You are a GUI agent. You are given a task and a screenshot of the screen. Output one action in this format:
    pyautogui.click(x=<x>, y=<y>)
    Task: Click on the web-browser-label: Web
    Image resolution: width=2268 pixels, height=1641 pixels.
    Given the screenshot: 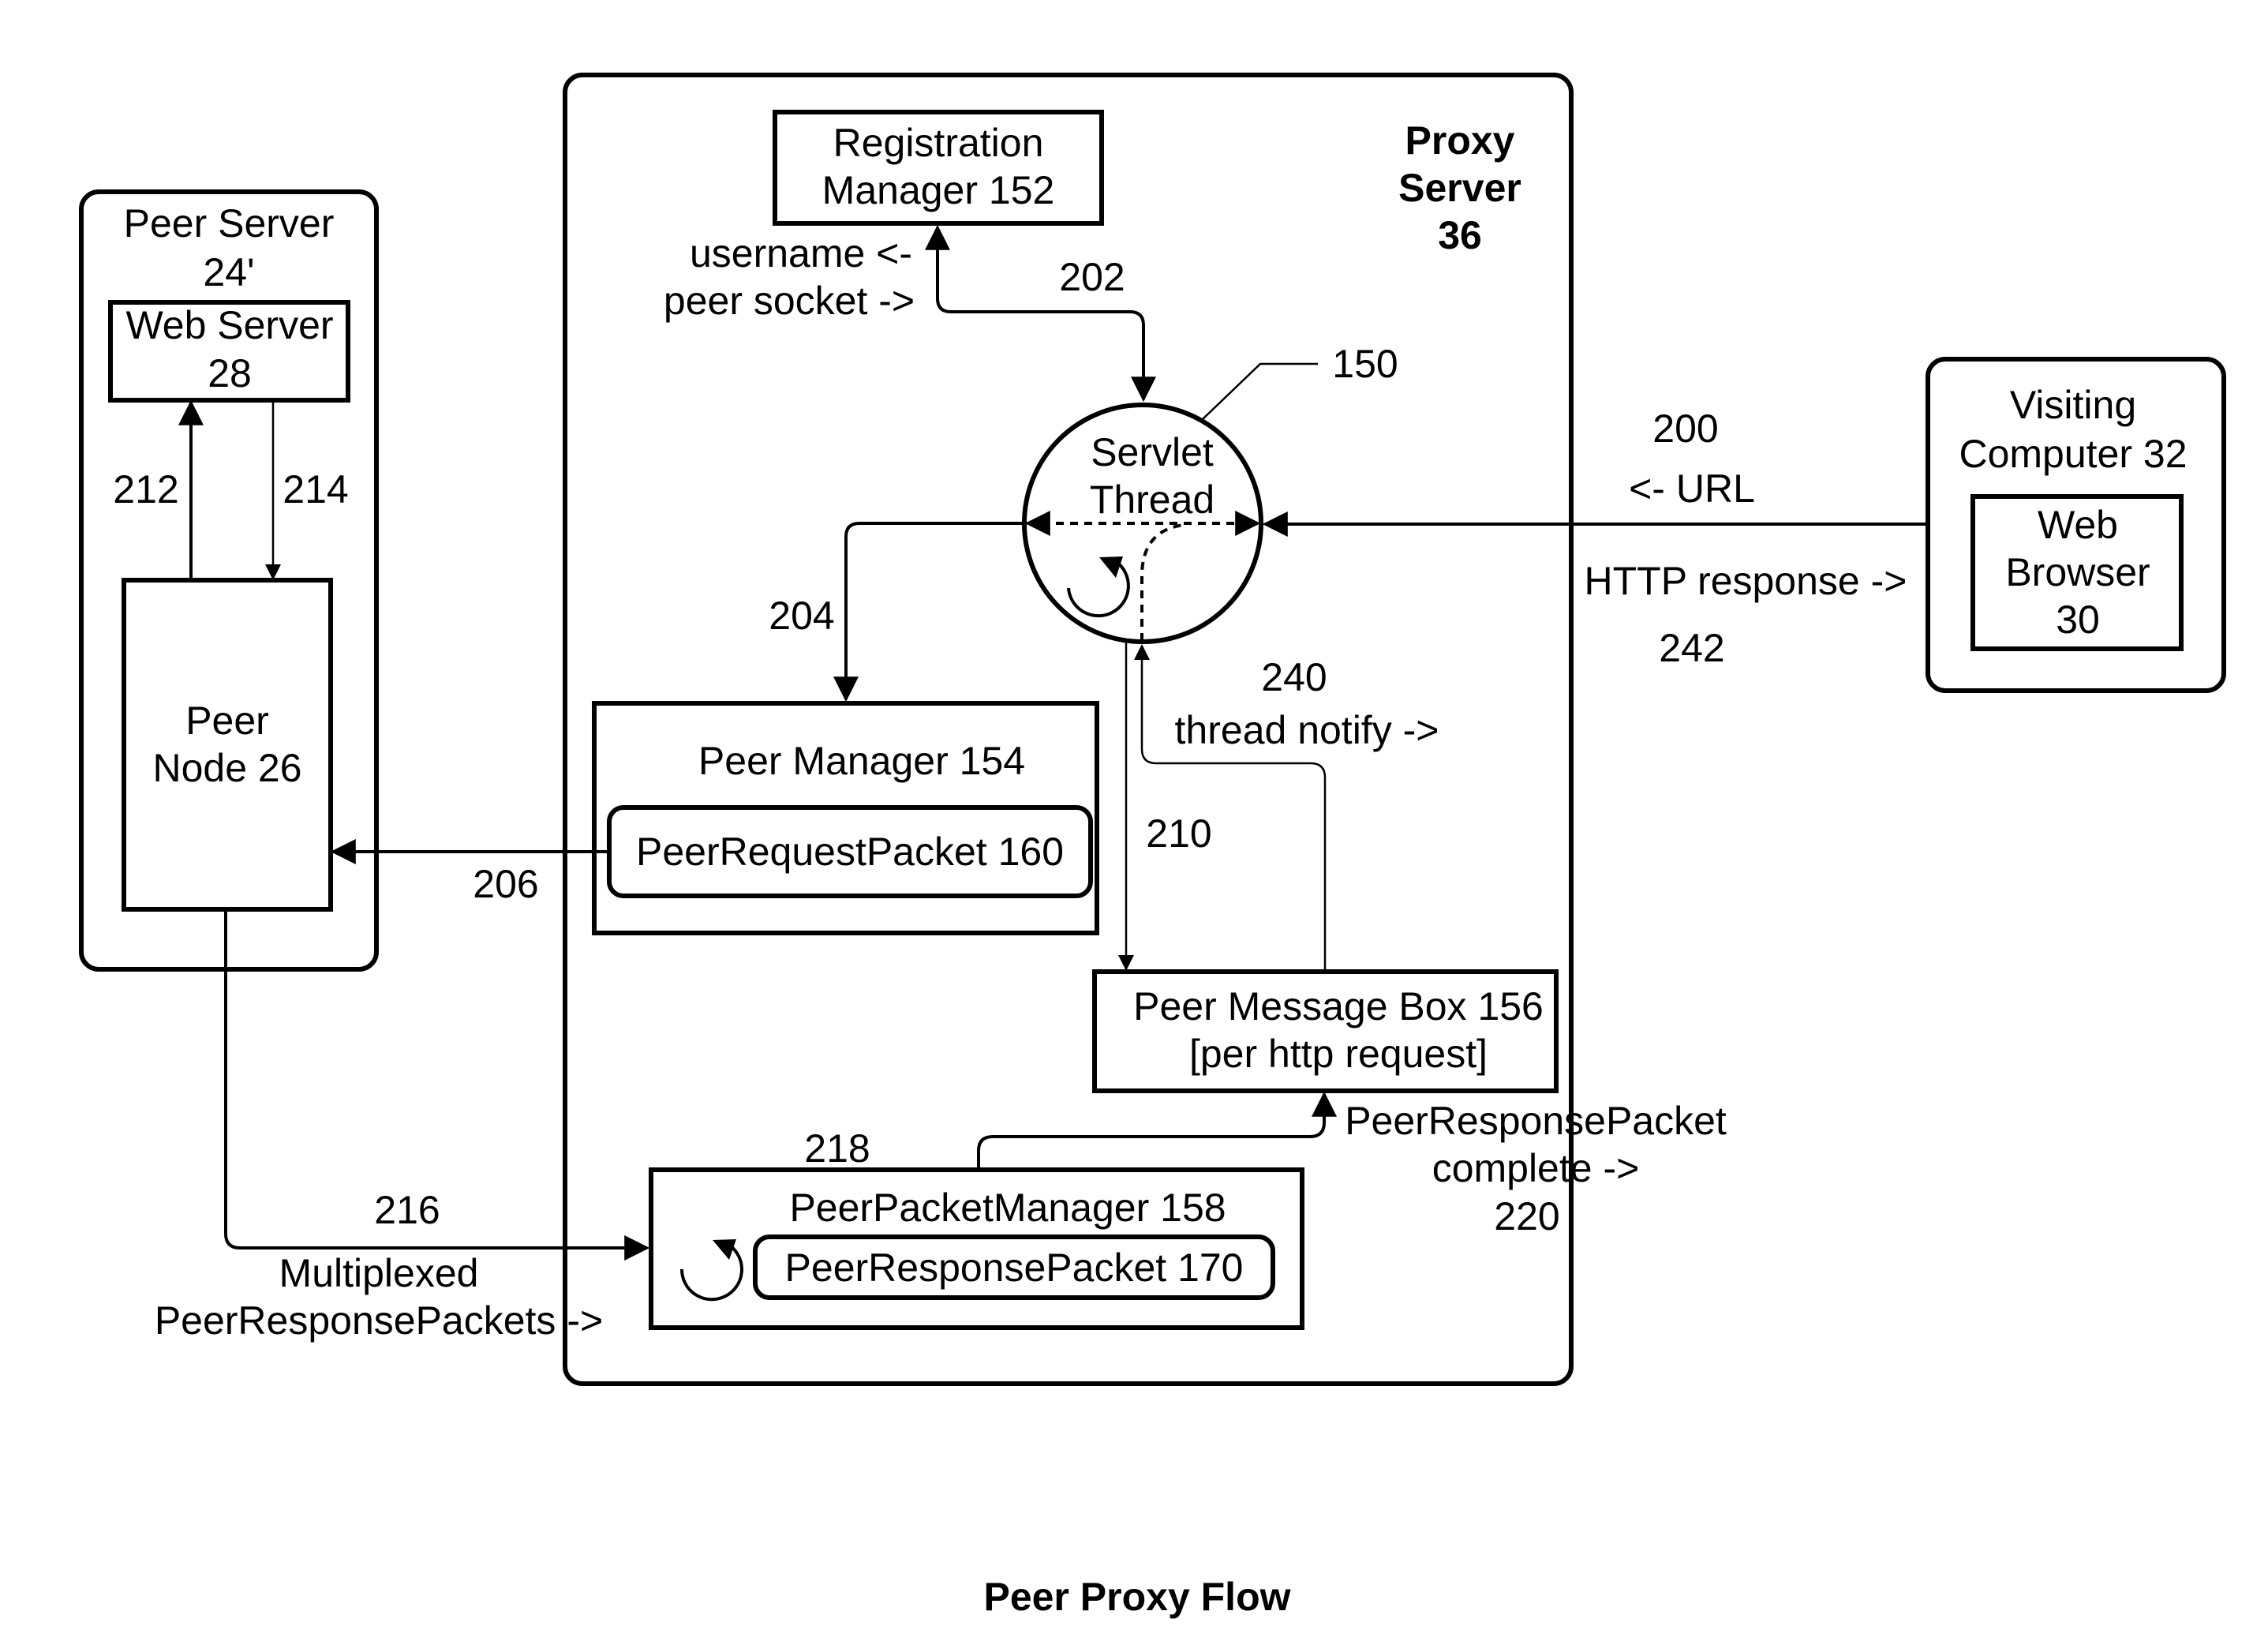 What is the action you would take?
    pyautogui.click(x=2078, y=525)
    